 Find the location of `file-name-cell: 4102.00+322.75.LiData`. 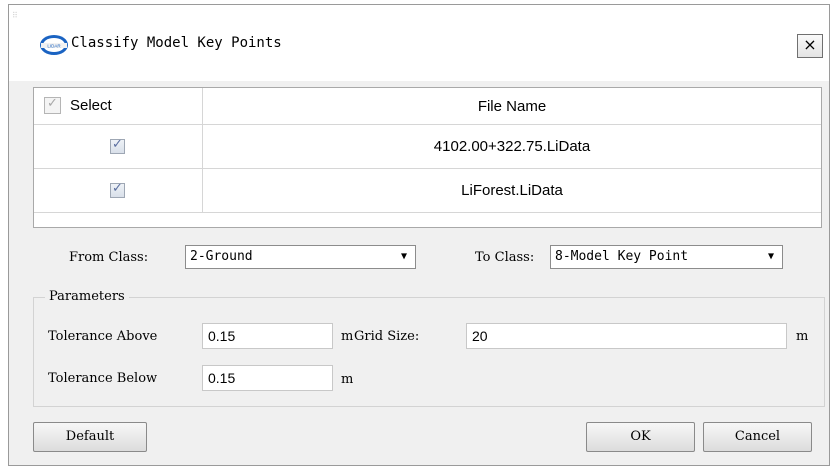

file-name-cell: 4102.00+322.75.LiData is located at coordinates (512, 146).